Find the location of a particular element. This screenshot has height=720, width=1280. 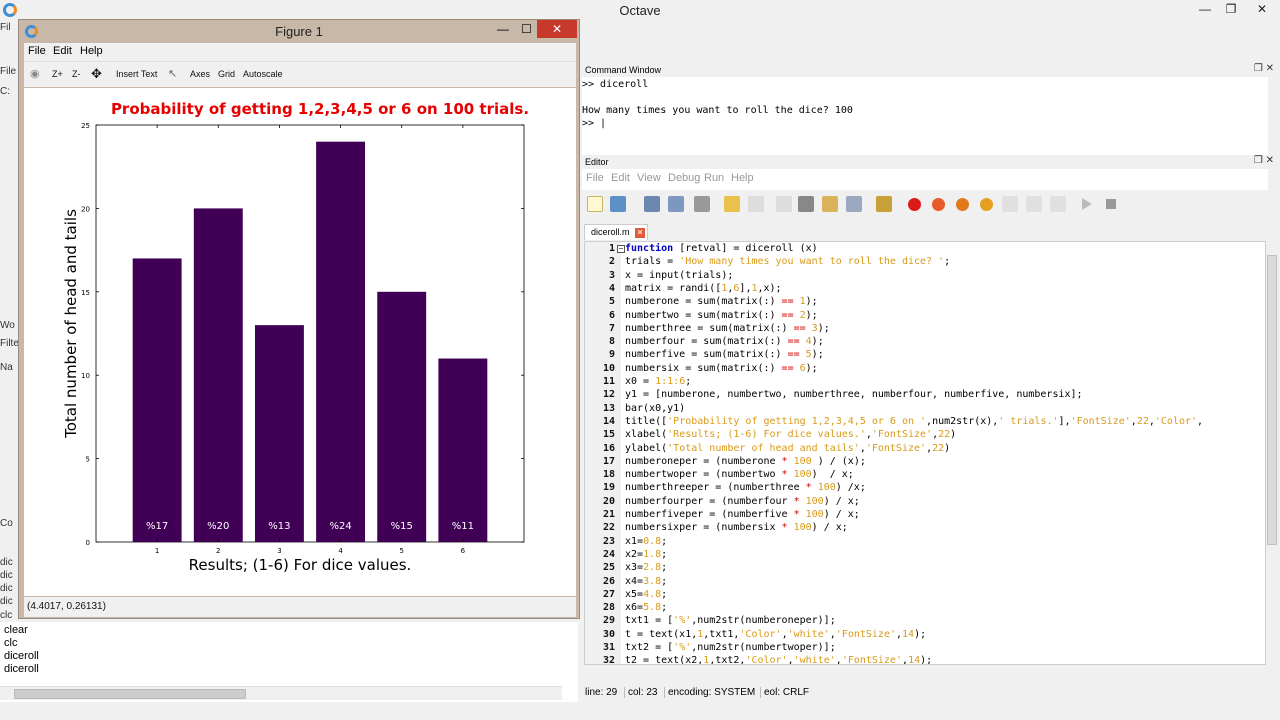

code-number: 0.8 is located at coordinates (652, 541).